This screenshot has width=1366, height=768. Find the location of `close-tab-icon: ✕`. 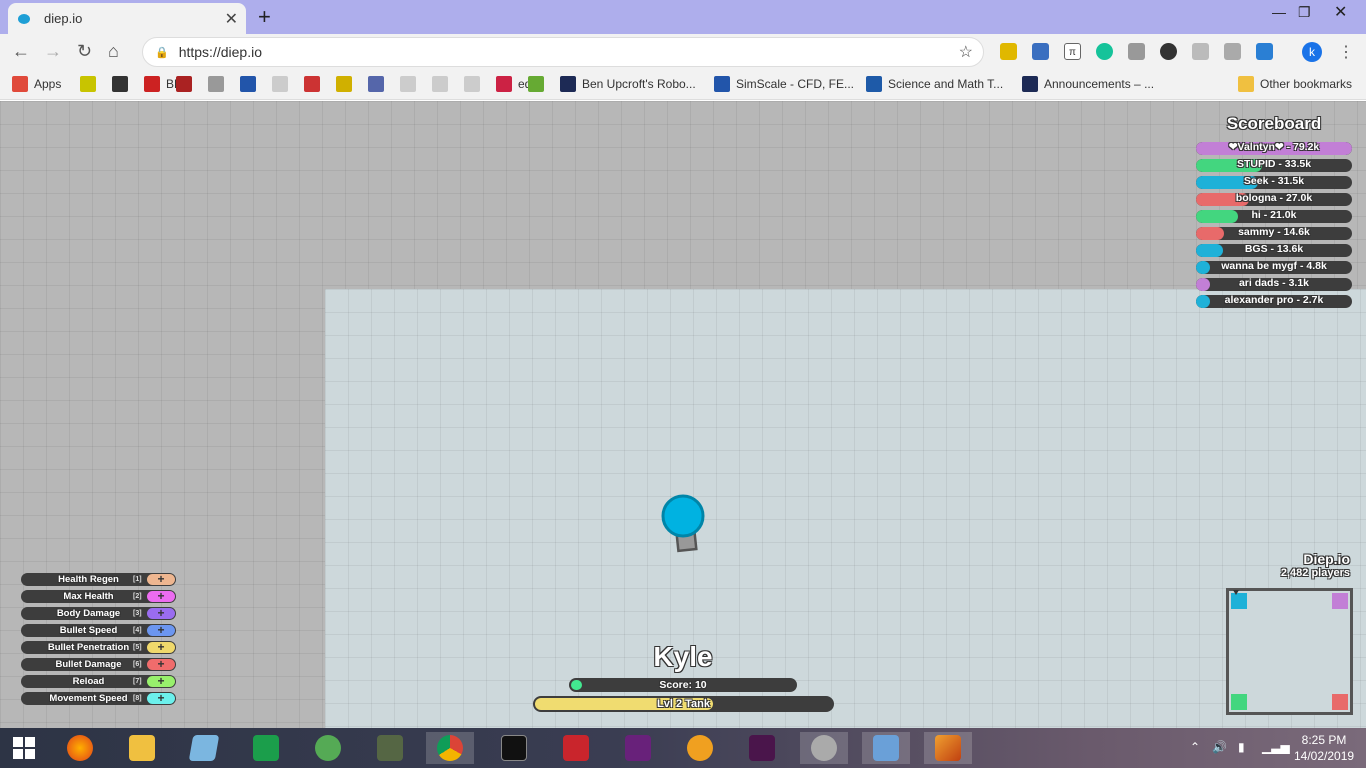

close-tab-icon: ✕ is located at coordinates (231, 19).